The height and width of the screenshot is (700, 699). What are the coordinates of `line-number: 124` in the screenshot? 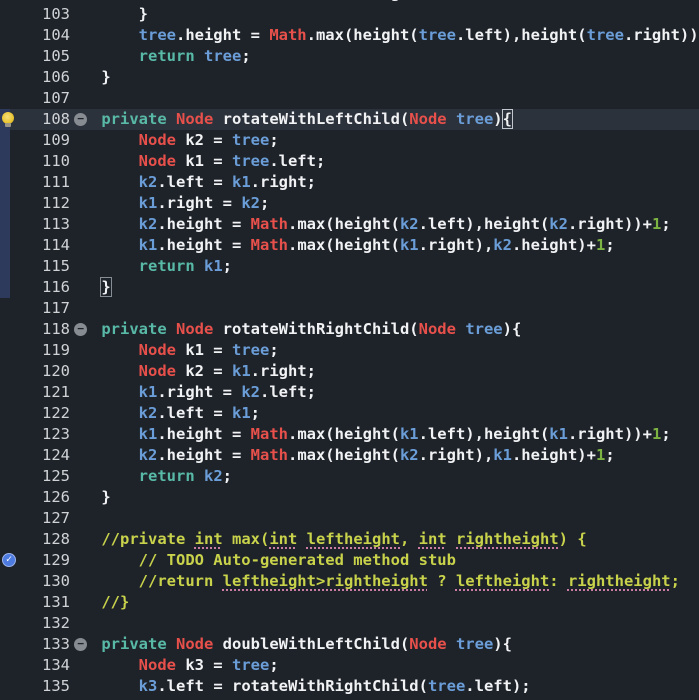 It's located at (35, 455).